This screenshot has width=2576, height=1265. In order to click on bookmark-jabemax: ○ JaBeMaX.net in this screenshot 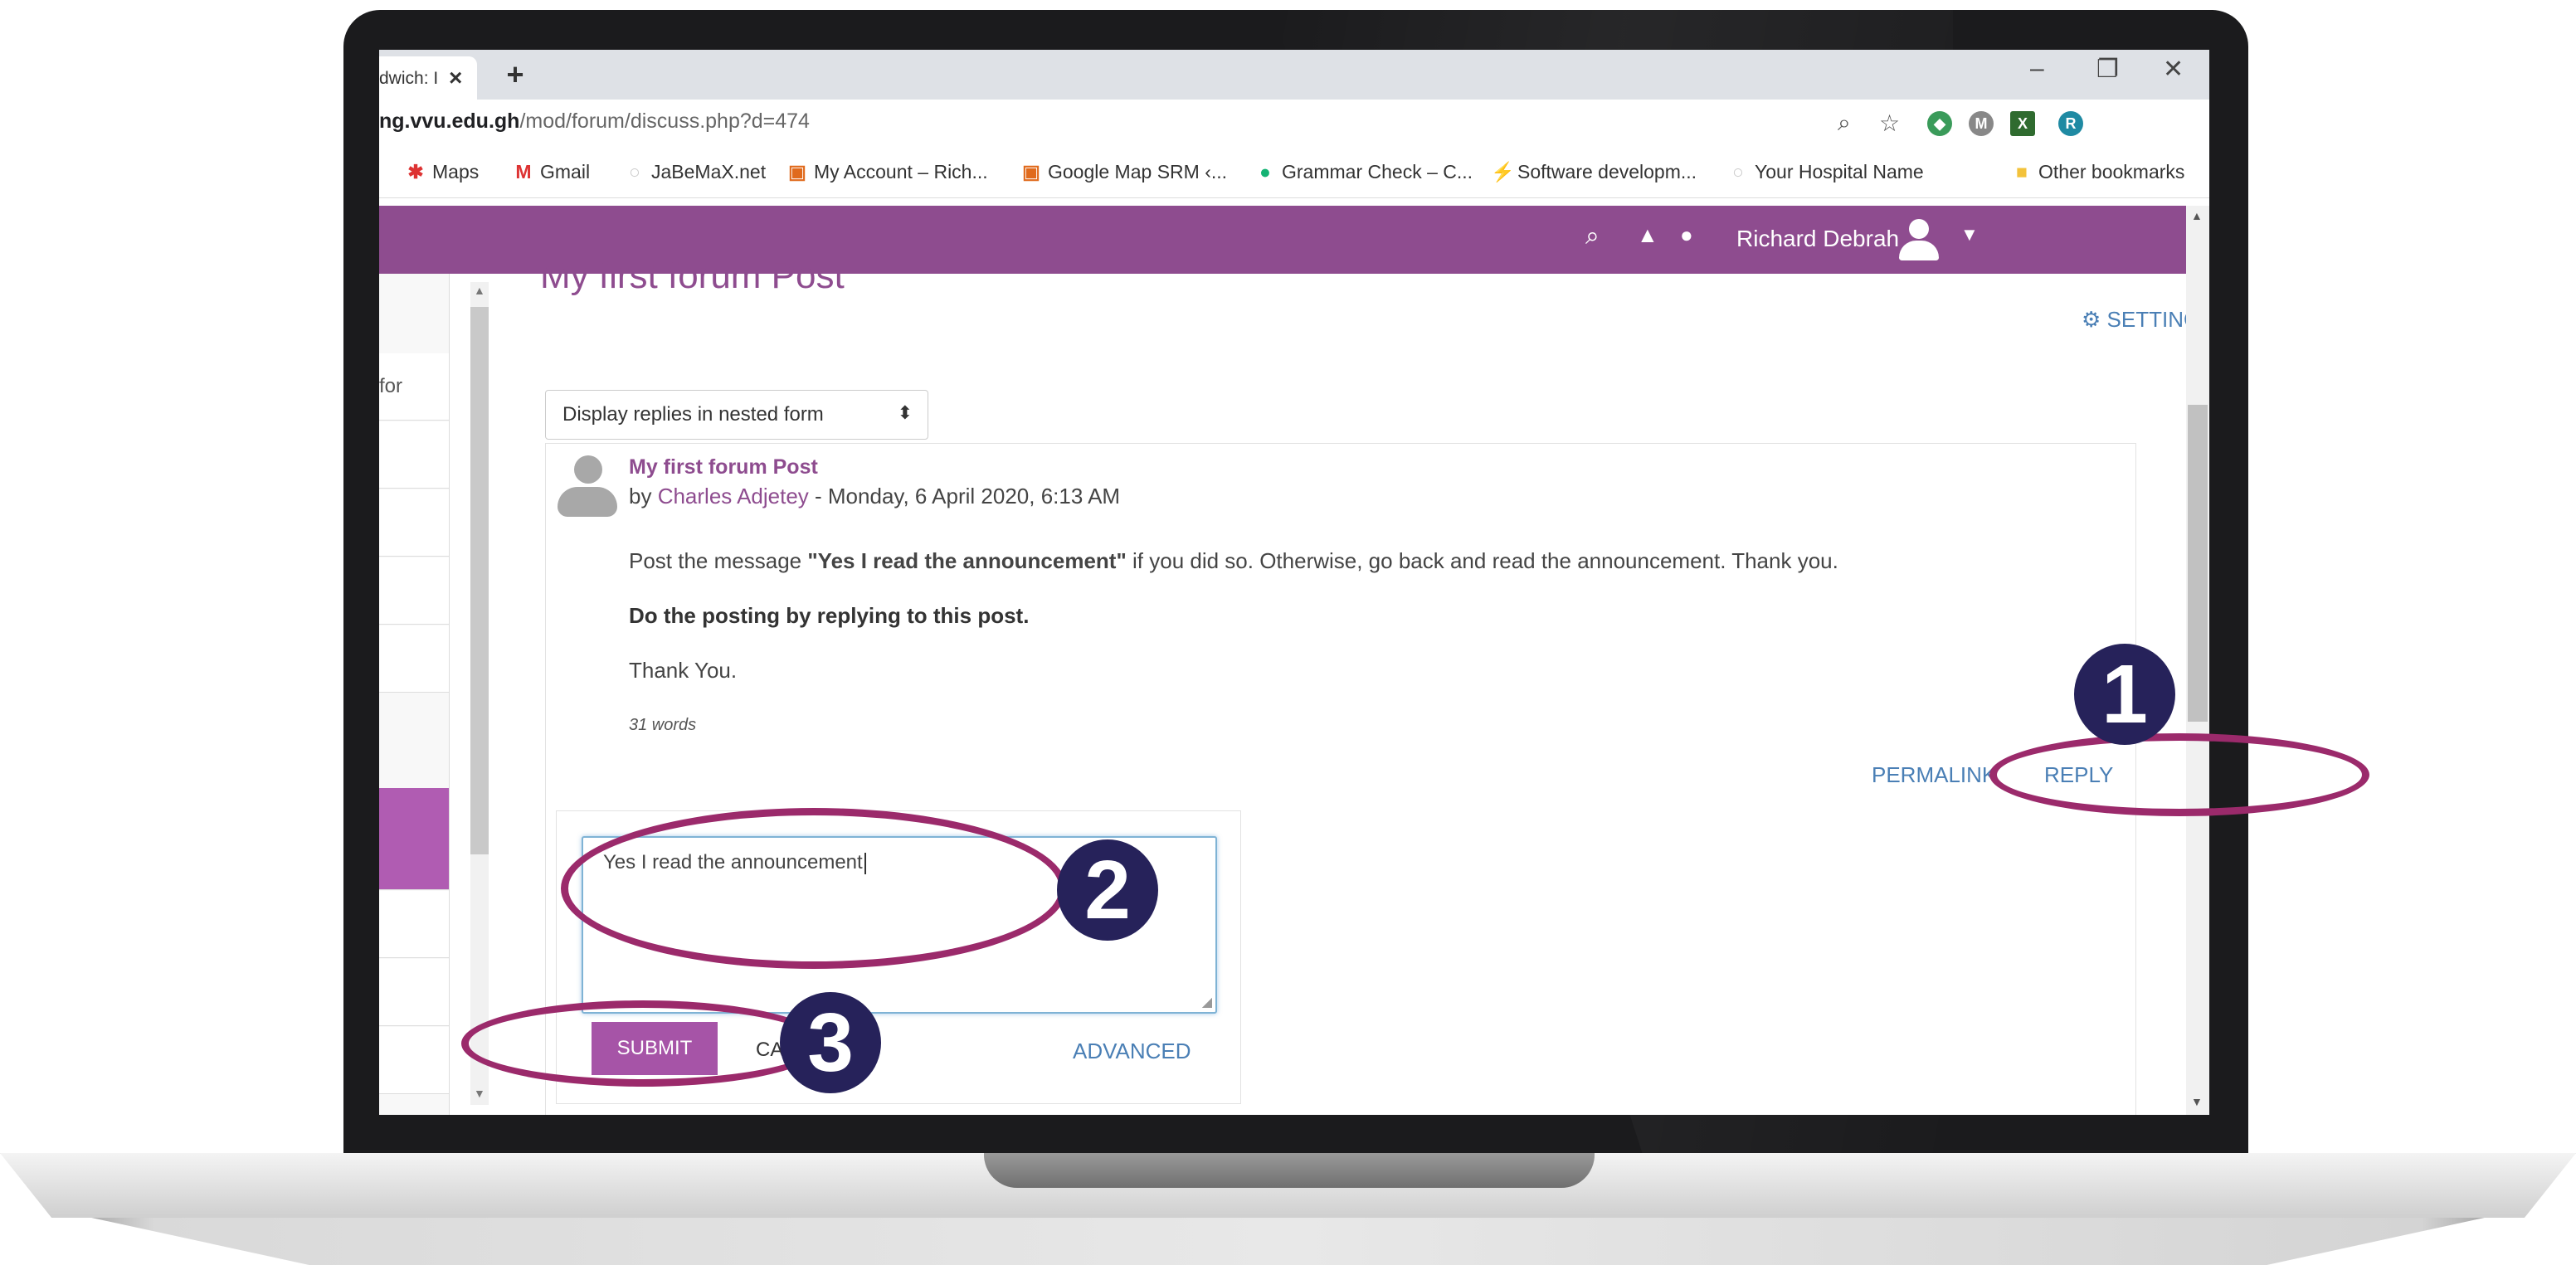, I will do `click(695, 172)`.